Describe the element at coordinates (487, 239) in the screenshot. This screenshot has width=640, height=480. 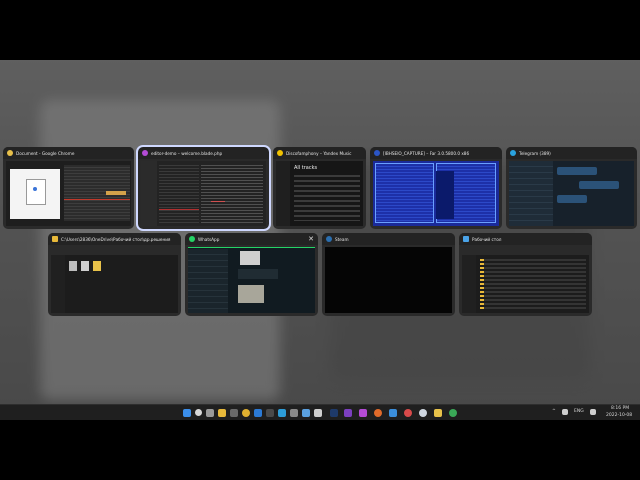
I see `card-title: Рабочий стол` at that location.